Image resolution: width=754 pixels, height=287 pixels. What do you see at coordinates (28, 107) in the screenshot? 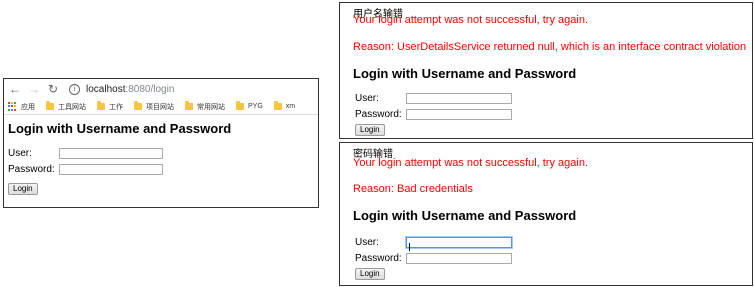
I see `bookmark-label: 应用` at bounding box center [28, 107].